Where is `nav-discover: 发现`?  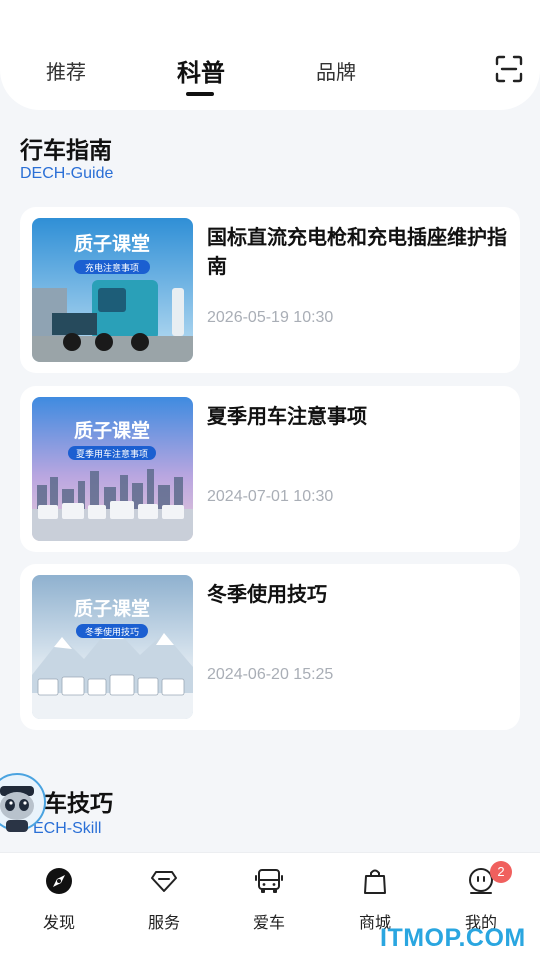 nav-discover: 发现 is located at coordinates (59, 902).